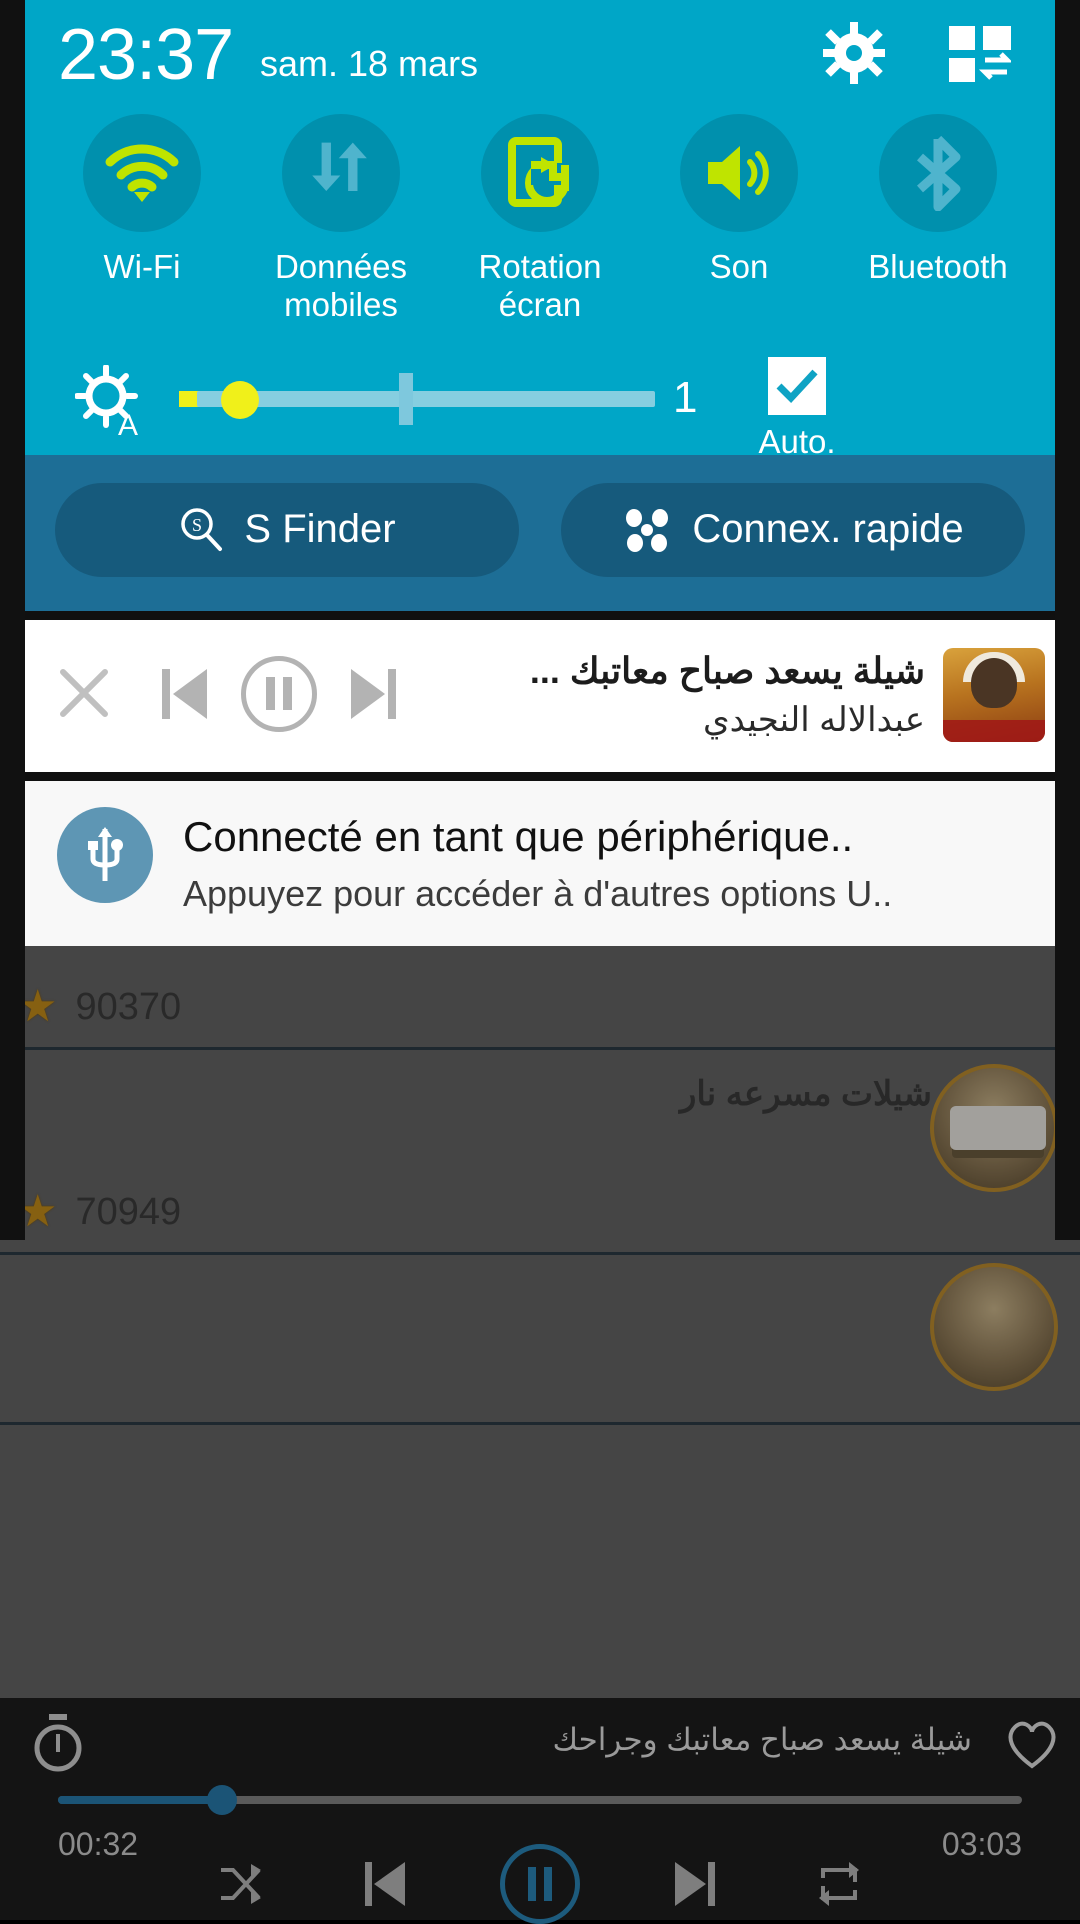  Describe the element at coordinates (518, 836) in the screenshot. I see `usb-notification-title: Connecté en tant que périphérique..` at that location.